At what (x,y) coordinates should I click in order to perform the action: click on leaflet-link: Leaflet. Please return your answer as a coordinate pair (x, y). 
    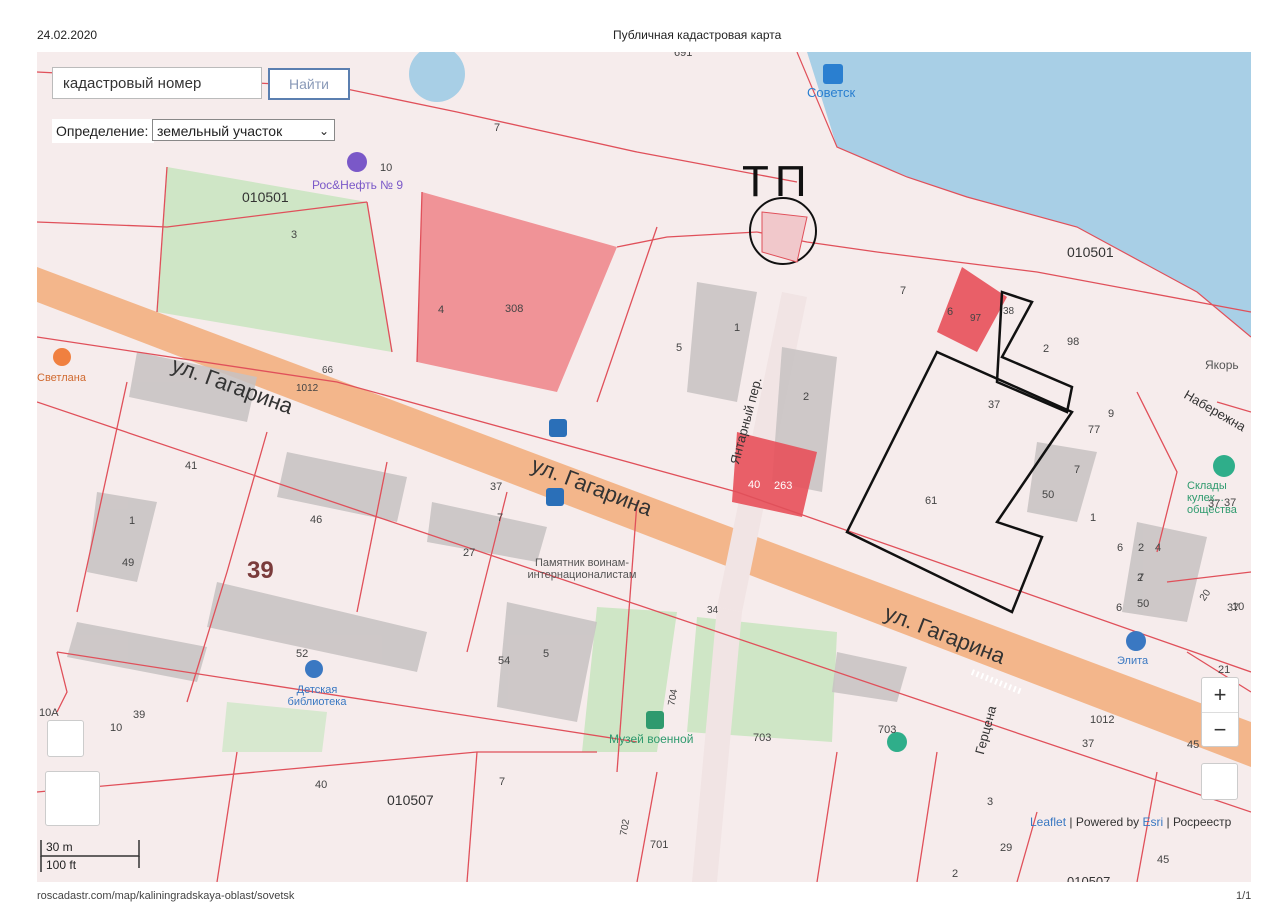
    Looking at the image, I should click on (1048, 822).